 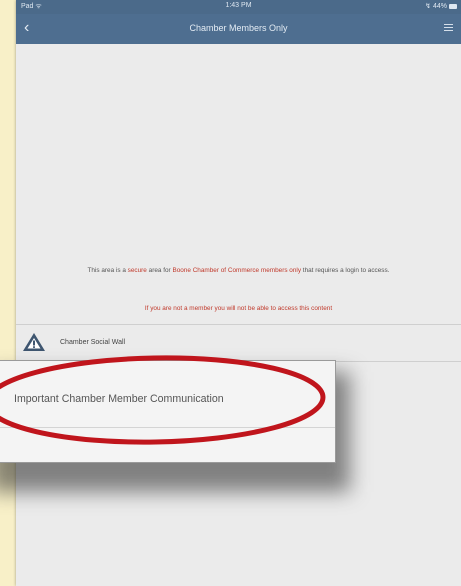 I want to click on battery-label: ↯ 44%, so click(x=436, y=6).